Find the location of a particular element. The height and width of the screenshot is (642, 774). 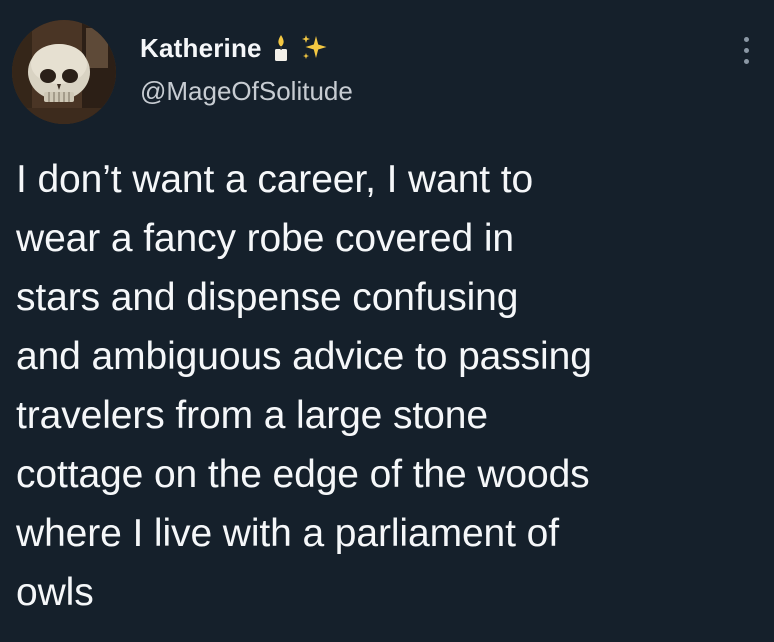

skull-avatar-image is located at coordinates (64, 72).